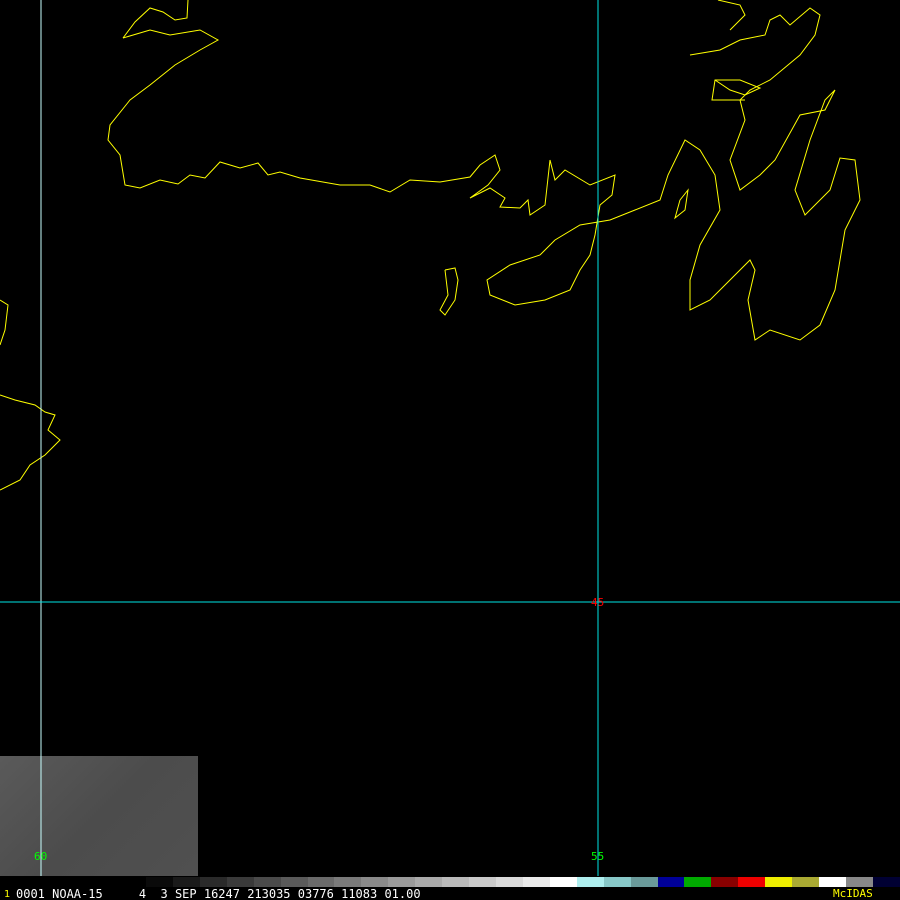 The image size is (900, 900). What do you see at coordinates (853, 893) in the screenshot?
I see `brand-label: McIDAS` at bounding box center [853, 893].